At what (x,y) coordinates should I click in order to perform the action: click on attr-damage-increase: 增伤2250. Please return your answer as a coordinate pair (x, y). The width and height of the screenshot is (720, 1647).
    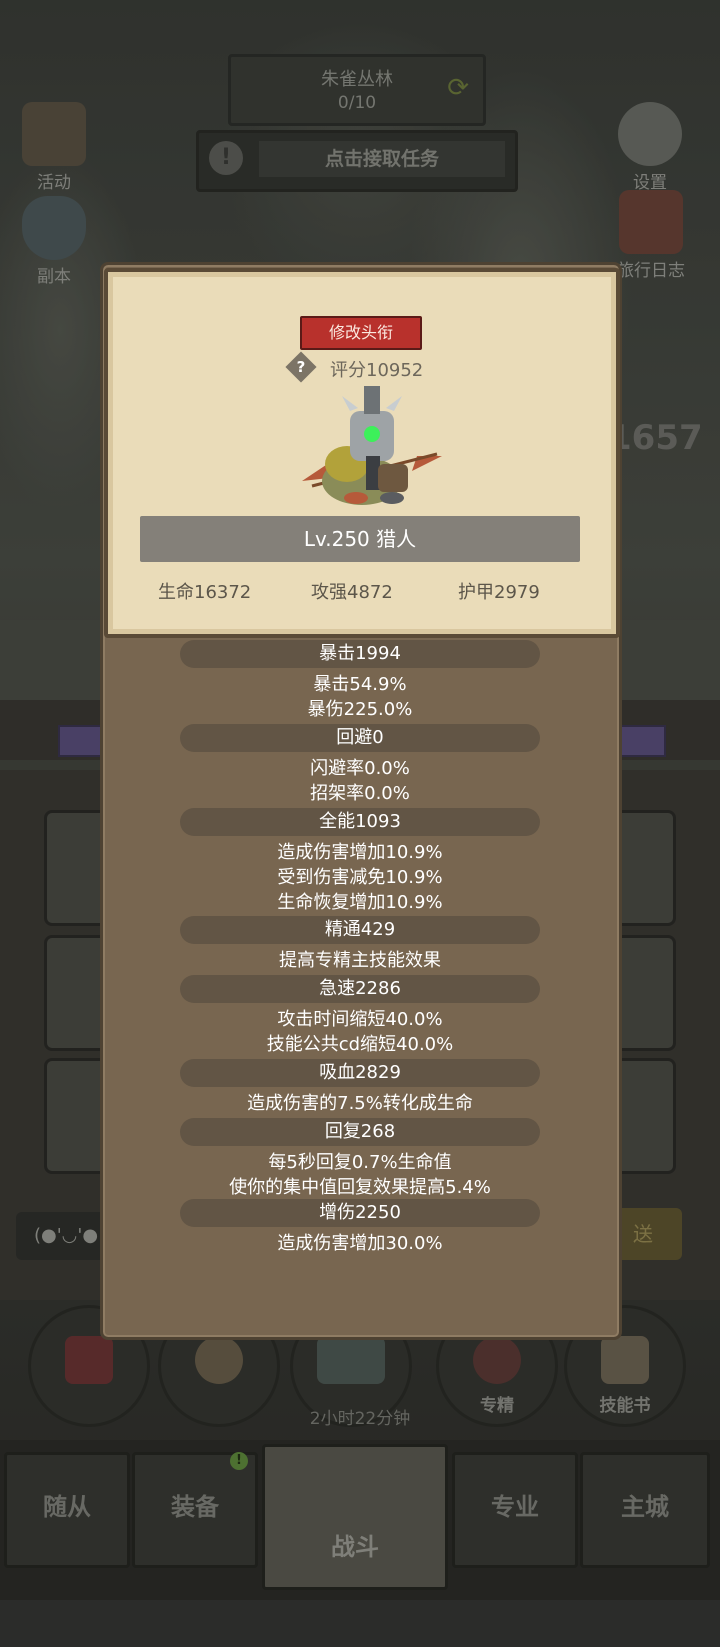
    Looking at the image, I should click on (360, 1213).